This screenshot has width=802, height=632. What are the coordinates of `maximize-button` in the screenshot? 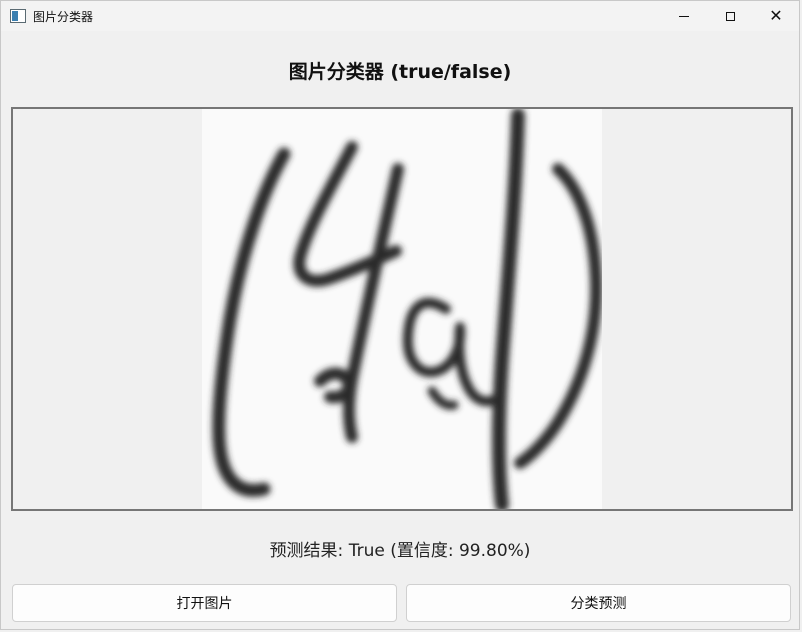 It's located at (730, 16).